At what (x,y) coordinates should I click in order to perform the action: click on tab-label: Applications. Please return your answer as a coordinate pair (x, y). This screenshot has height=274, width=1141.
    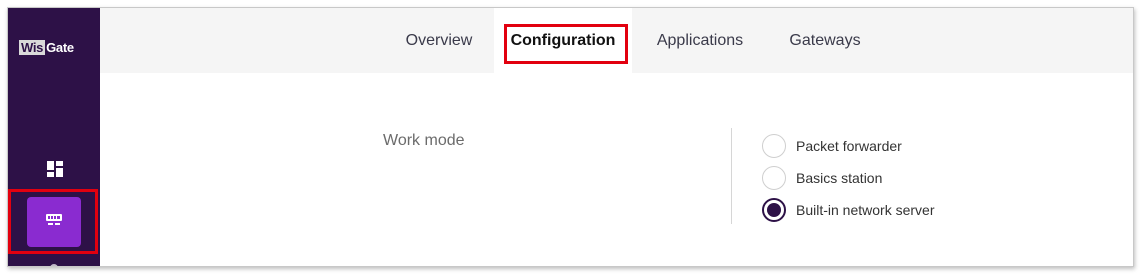
    Looking at the image, I should click on (700, 40).